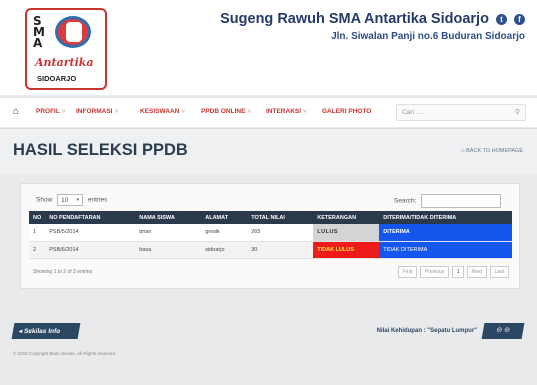 The width and height of the screenshot is (537, 385). I want to click on col-header-no: NO, so click(37, 217).